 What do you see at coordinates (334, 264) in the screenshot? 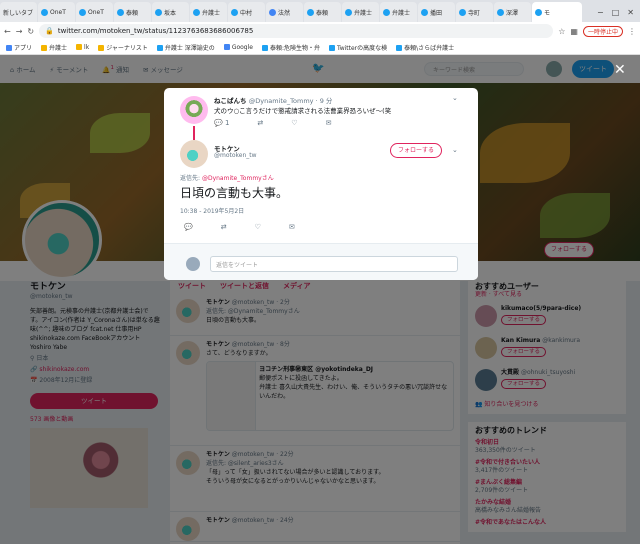
I see `reply-input: 返信をツイート` at bounding box center [334, 264].